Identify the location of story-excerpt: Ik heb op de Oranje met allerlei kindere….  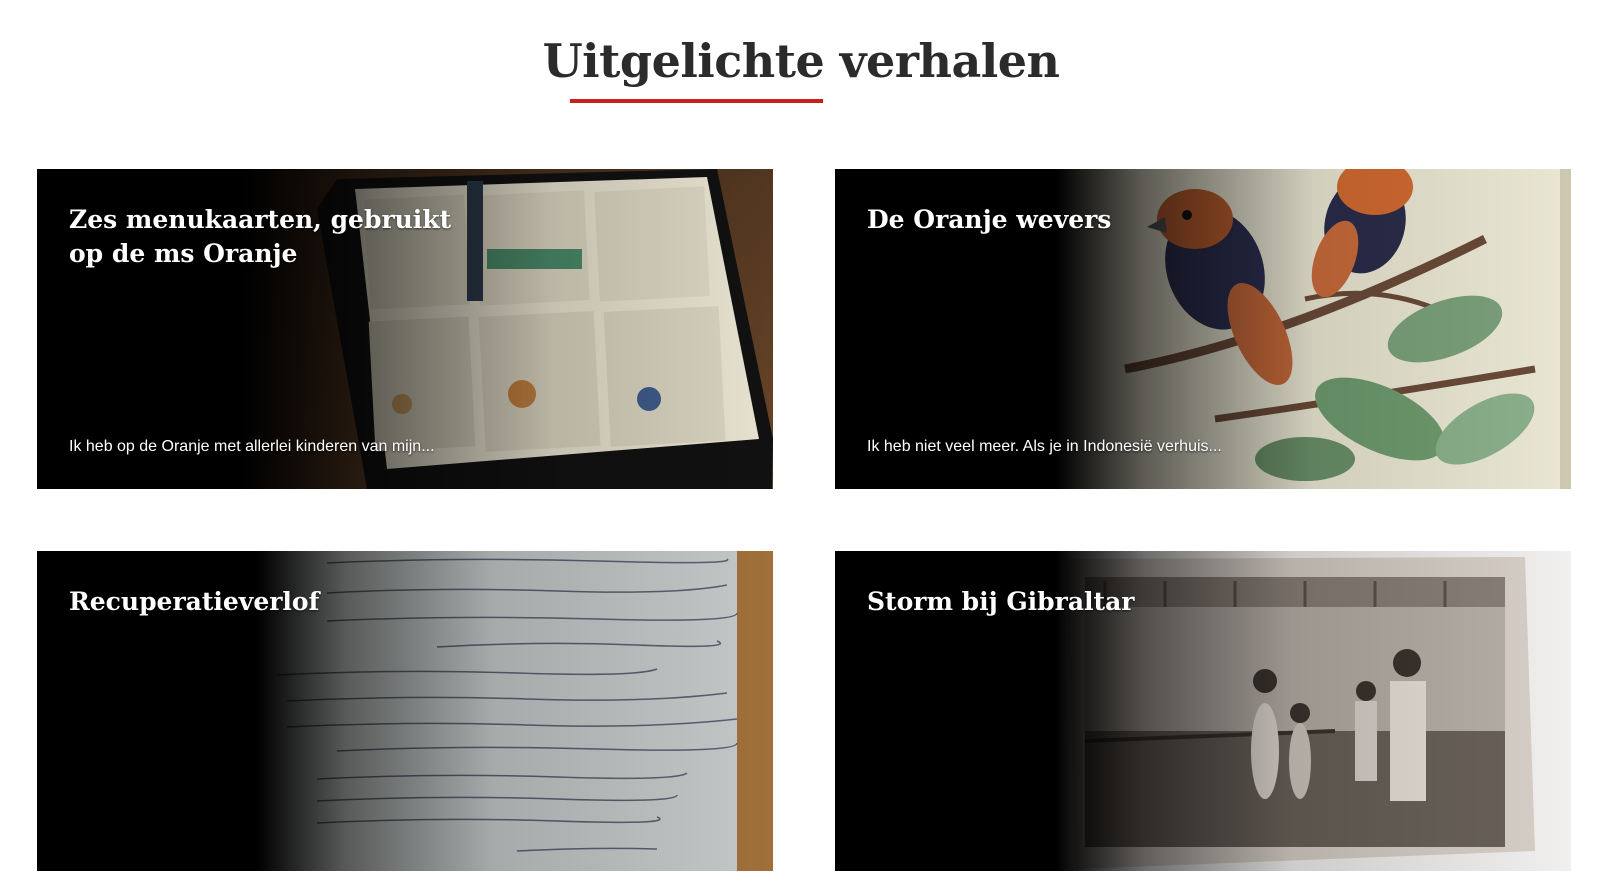
(252, 446).